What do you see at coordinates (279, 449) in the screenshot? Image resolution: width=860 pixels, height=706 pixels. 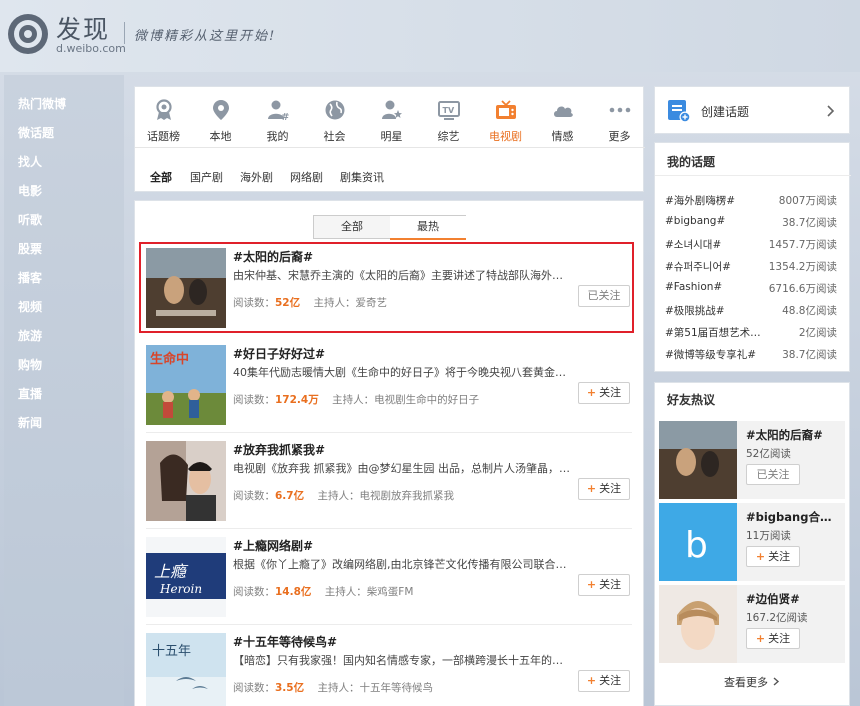 I see `topic-title: #放弃我抓紧我#` at bounding box center [279, 449].